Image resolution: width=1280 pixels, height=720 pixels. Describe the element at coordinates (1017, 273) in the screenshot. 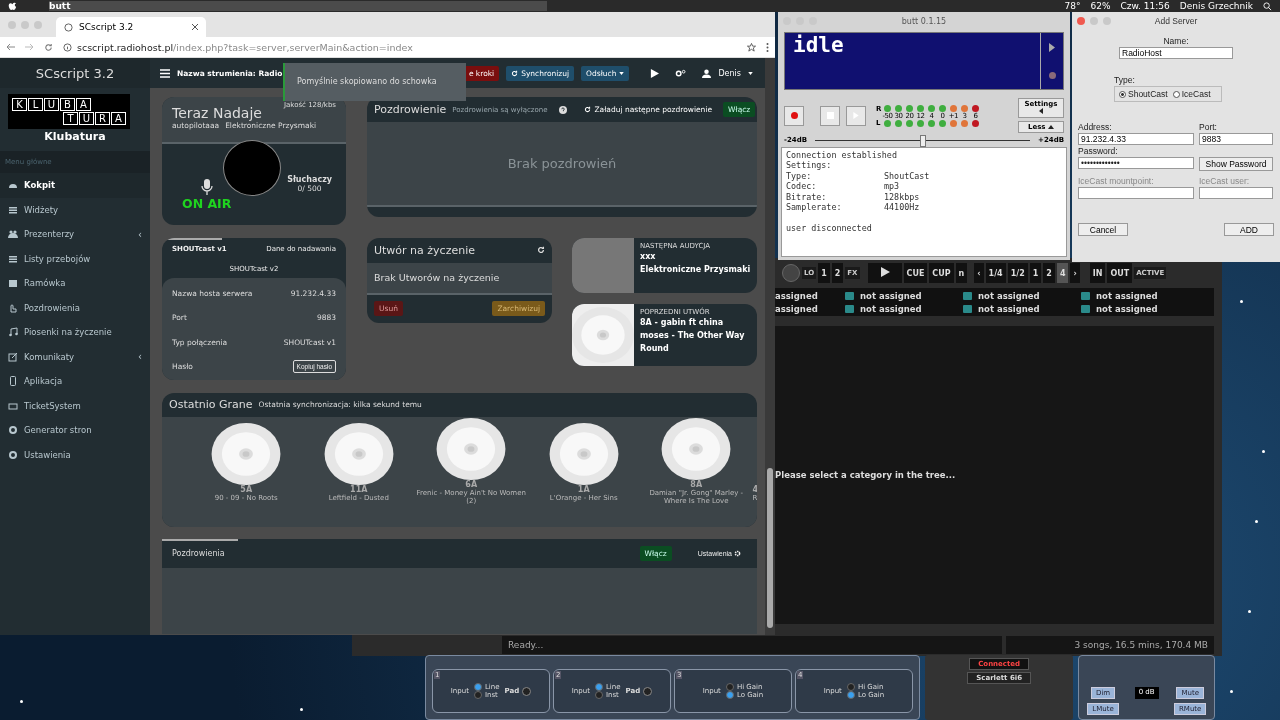

I see `loop-size-button: 1/2` at that location.